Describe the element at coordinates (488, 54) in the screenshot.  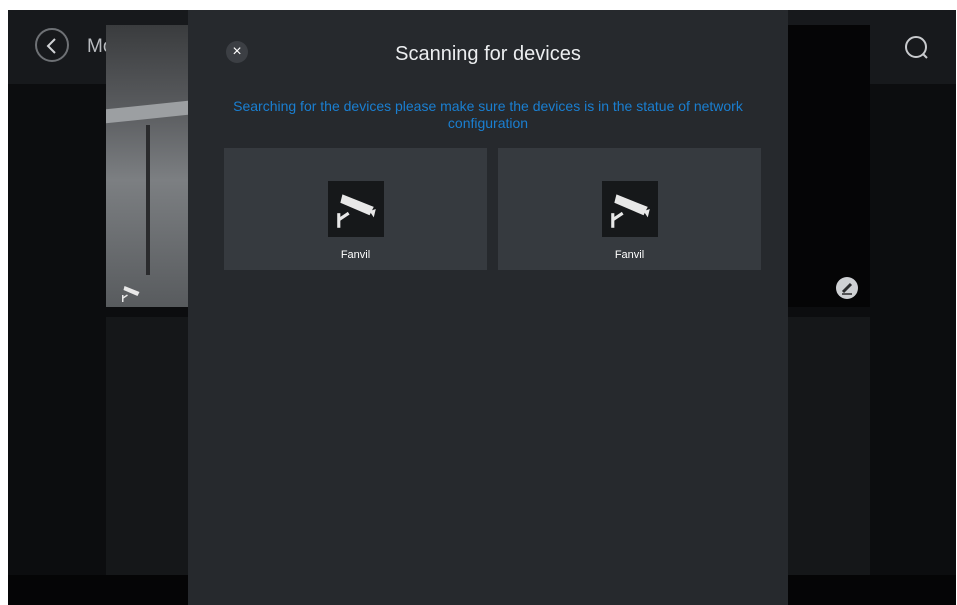
I see `dialog-title: Scanning for devices` at that location.